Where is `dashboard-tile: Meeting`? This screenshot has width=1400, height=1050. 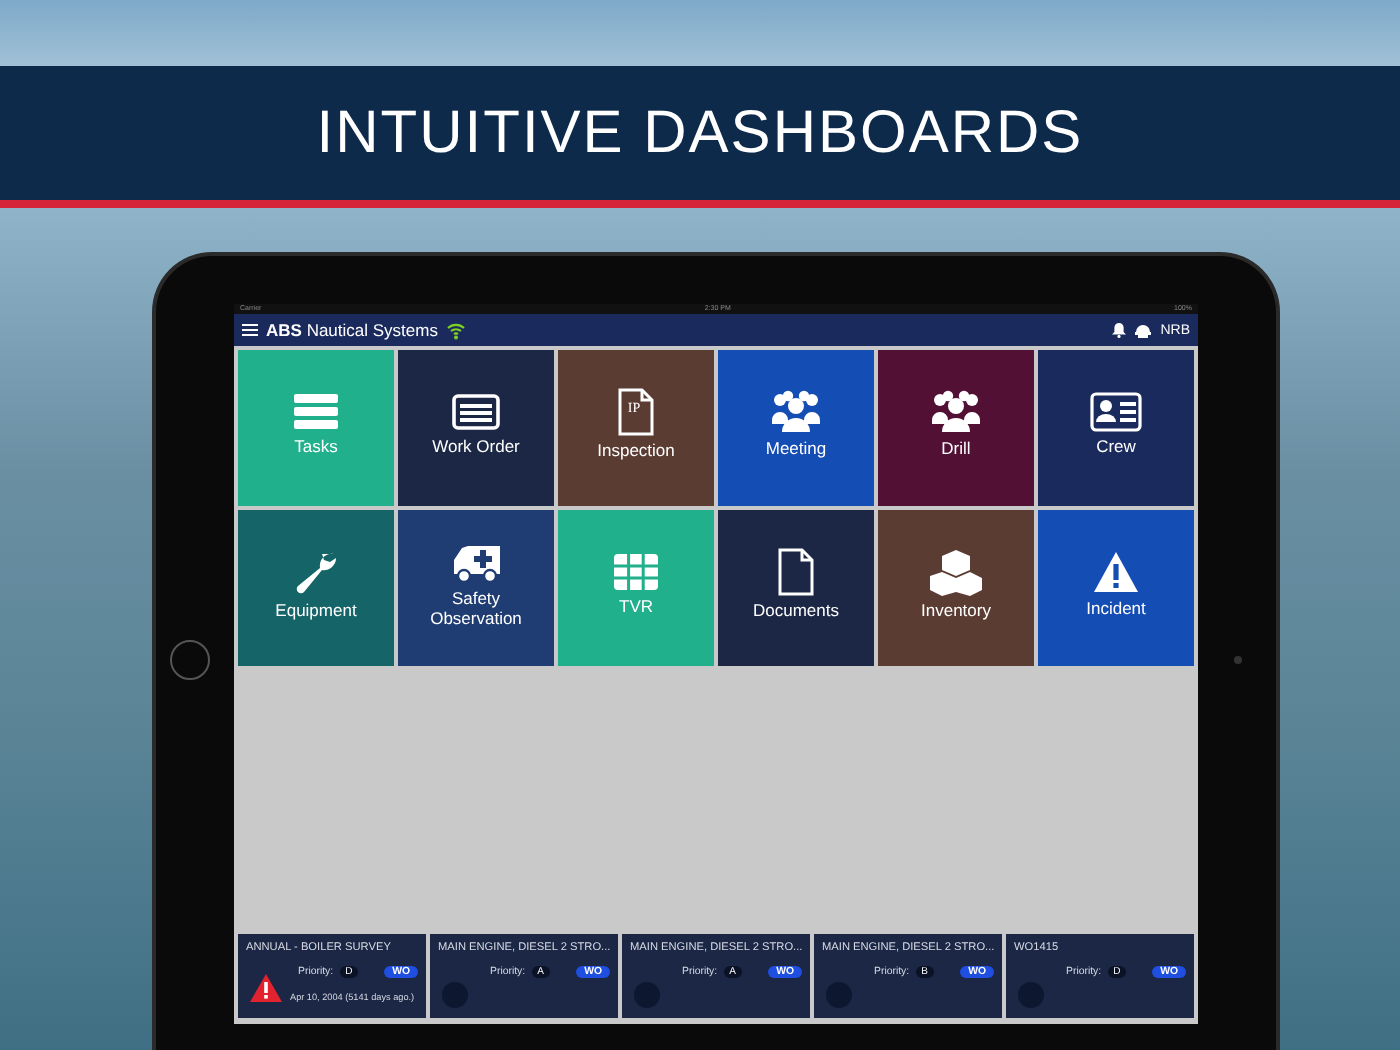
dashboard-tile: Meeting is located at coordinates (796, 428).